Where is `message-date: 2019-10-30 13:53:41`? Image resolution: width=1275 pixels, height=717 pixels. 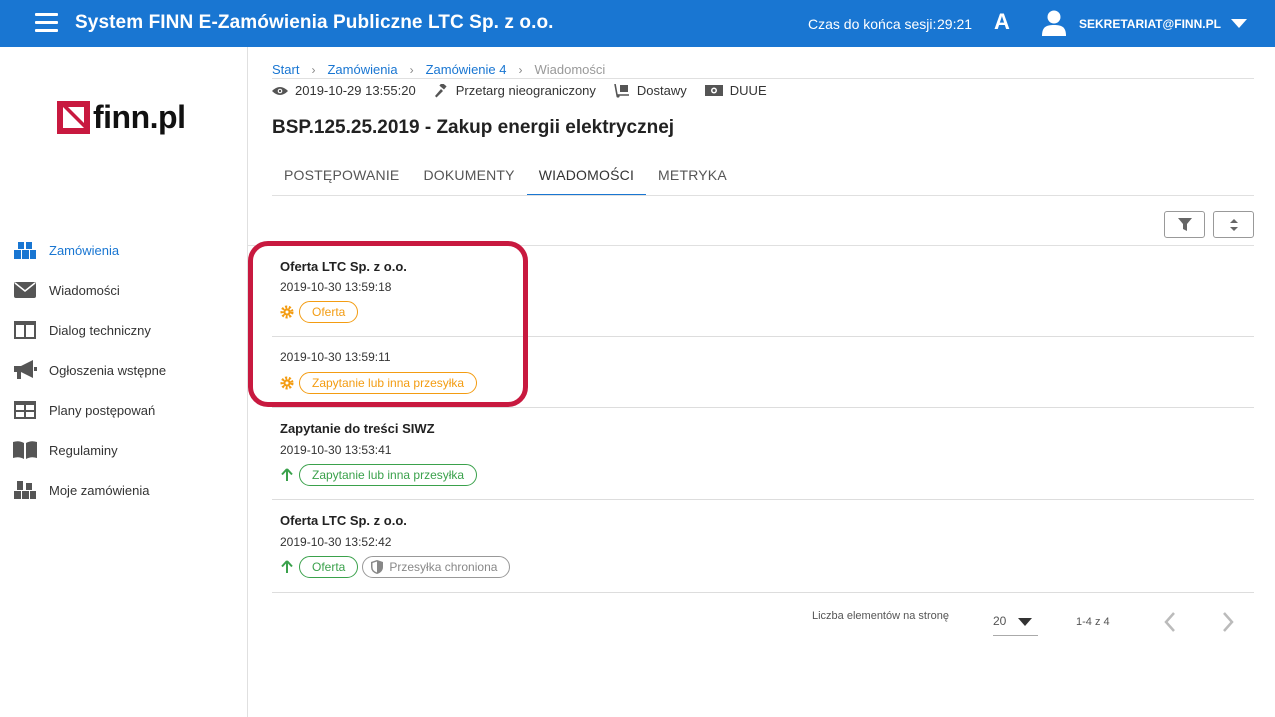
message-date: 2019-10-30 13:53:41 is located at coordinates (336, 450).